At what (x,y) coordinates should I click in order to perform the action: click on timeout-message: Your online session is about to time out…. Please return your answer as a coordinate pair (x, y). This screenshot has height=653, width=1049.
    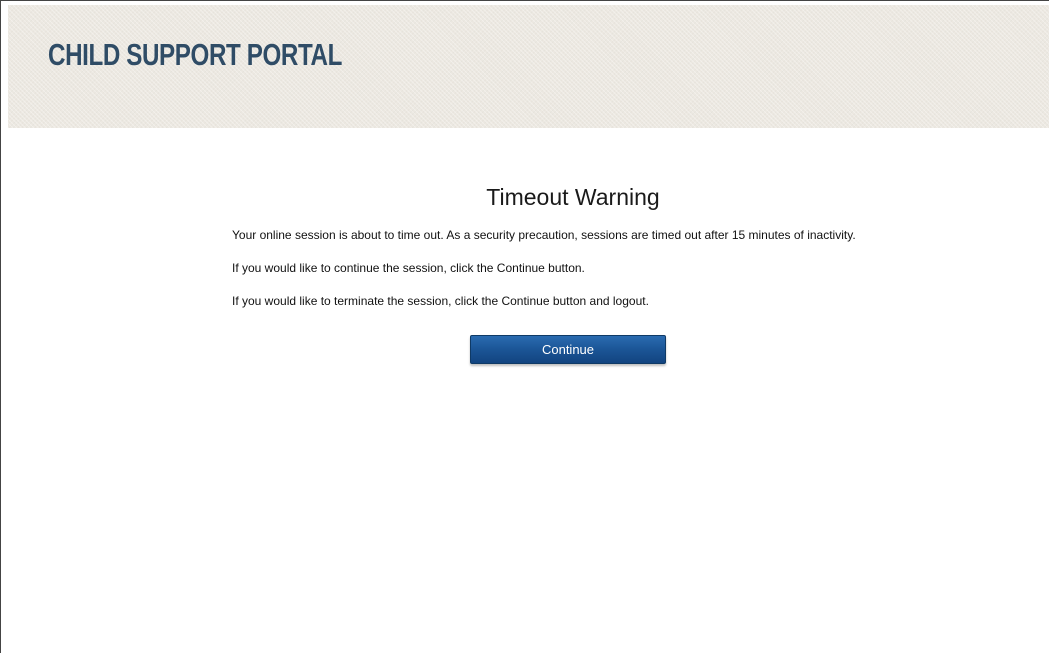
    Looking at the image, I should click on (544, 235).